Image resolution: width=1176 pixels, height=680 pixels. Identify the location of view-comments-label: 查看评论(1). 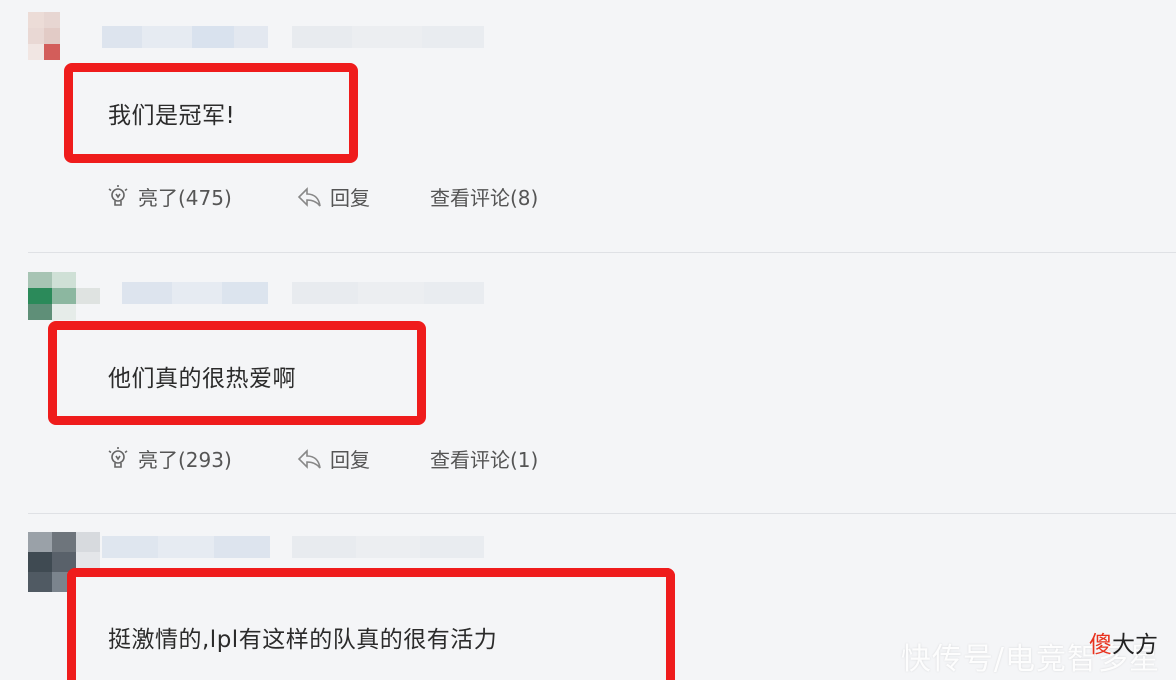
(484, 460).